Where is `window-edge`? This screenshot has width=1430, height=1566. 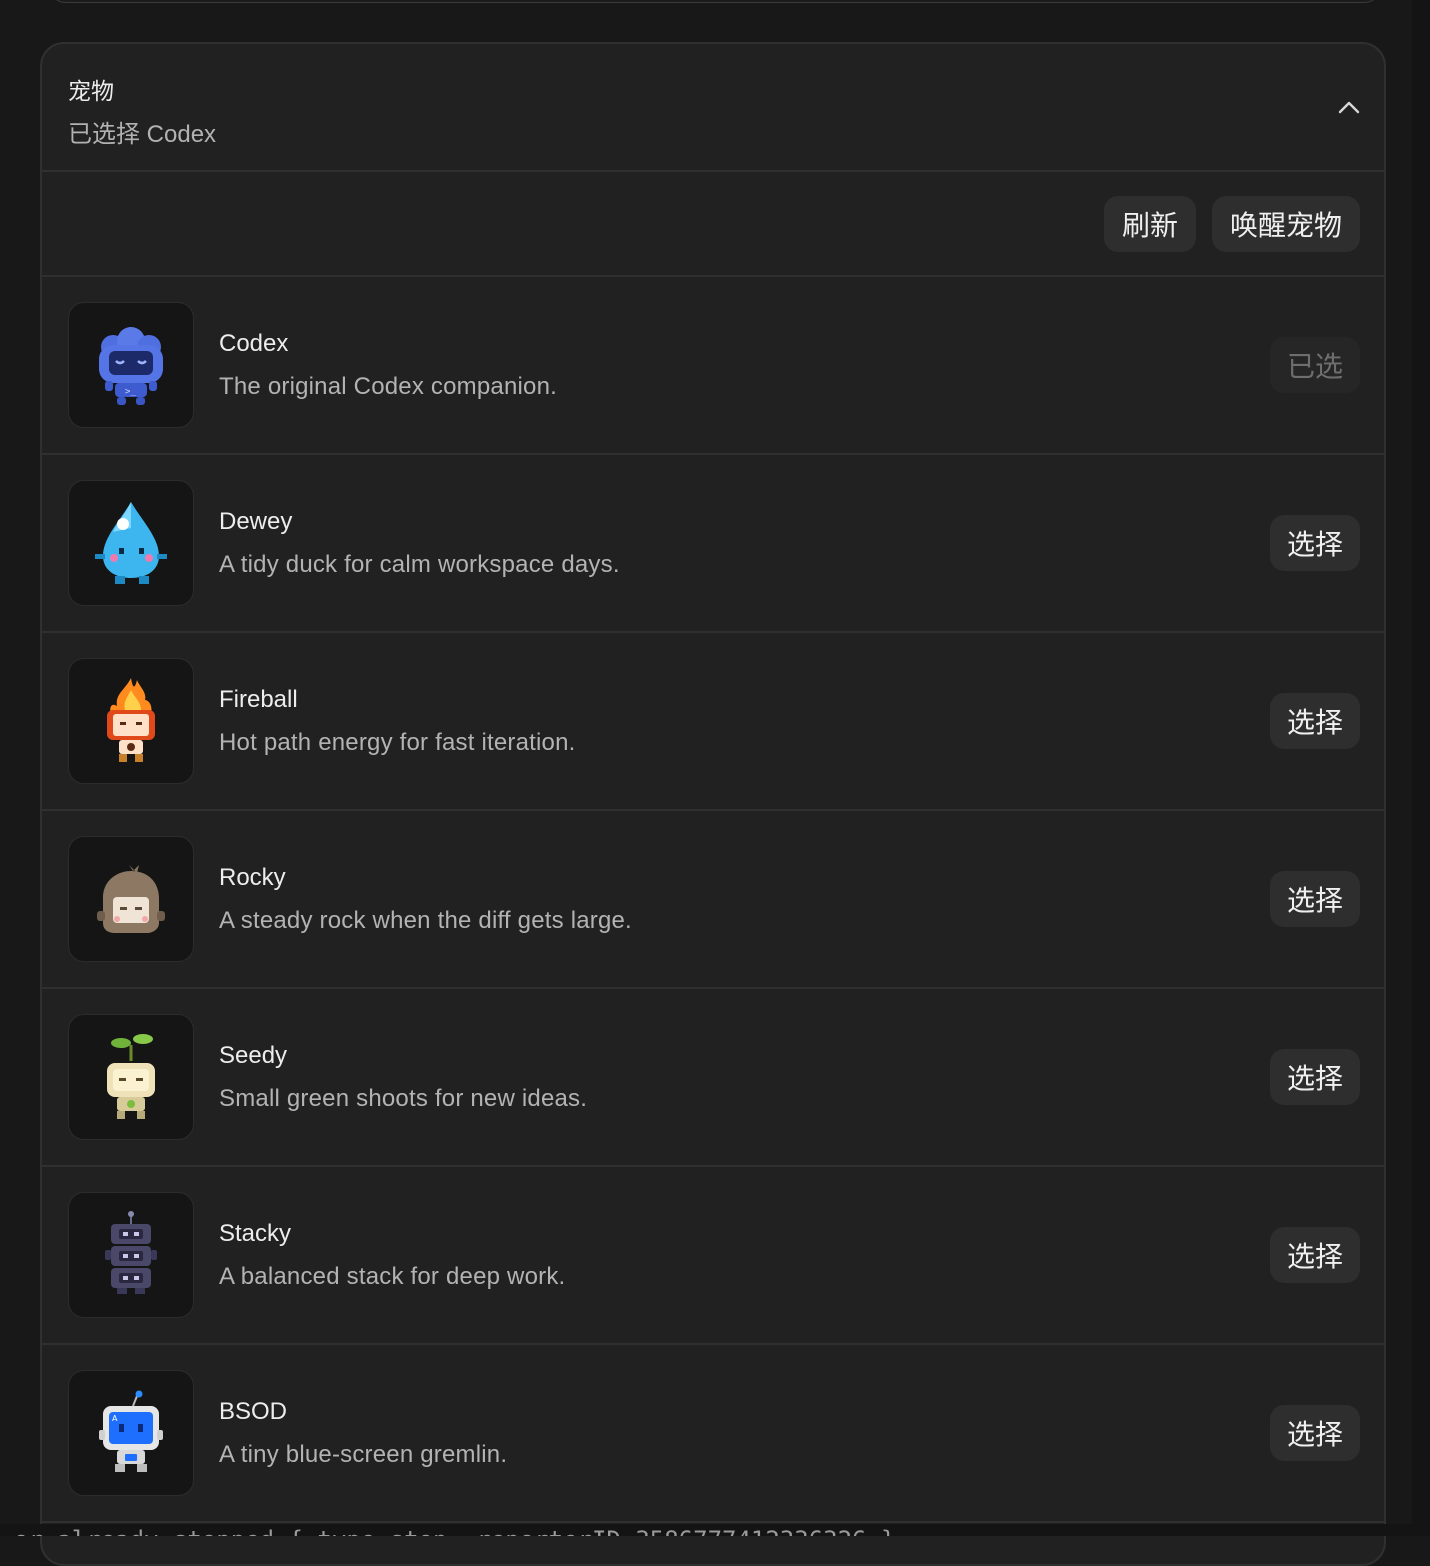
window-edge is located at coordinates (1421, 768).